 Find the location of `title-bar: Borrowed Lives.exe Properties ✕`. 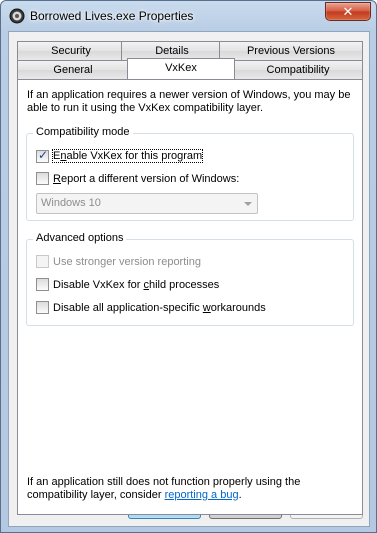

title-bar: Borrowed Lives.exe Properties ✕ is located at coordinates (188, 16).